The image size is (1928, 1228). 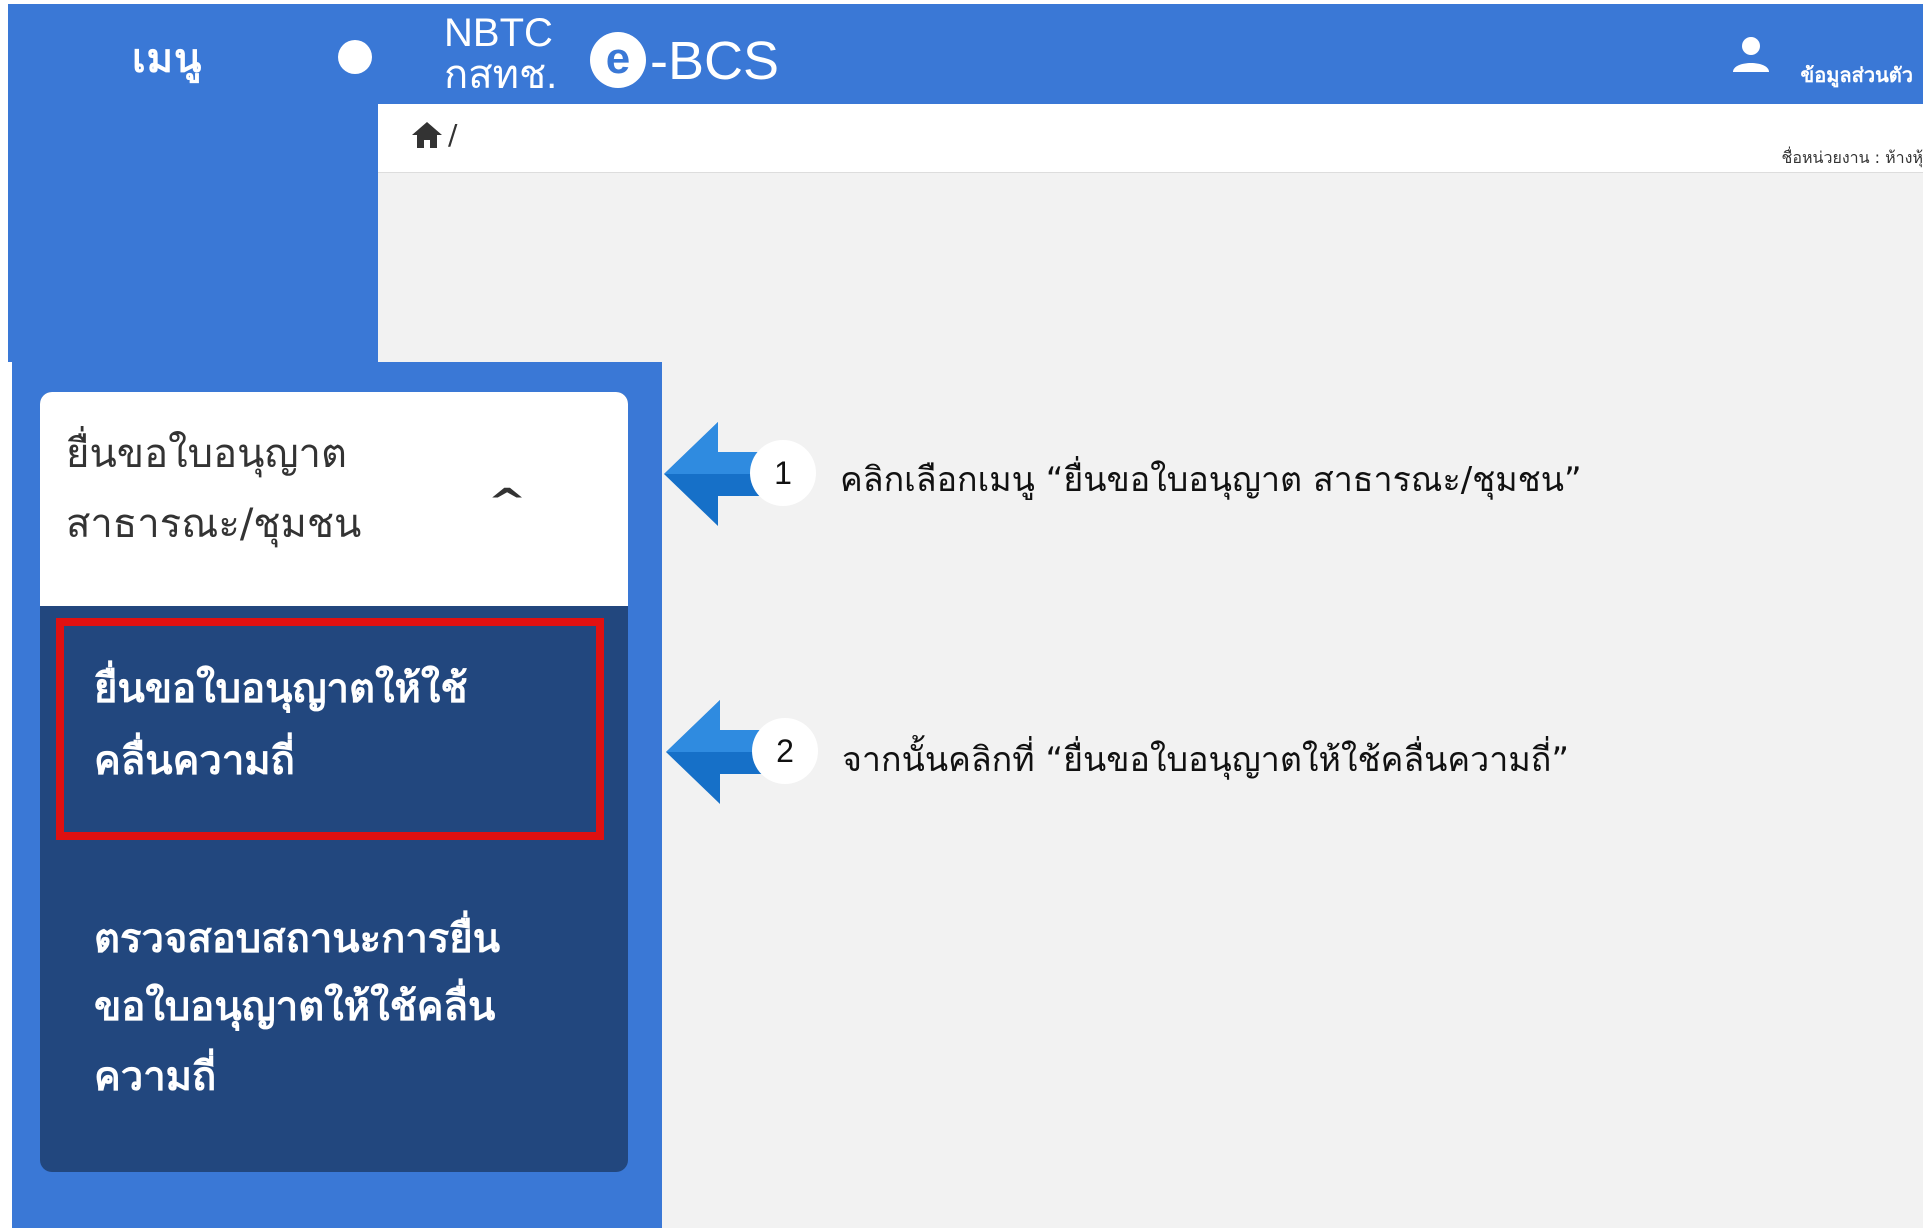 I want to click on menu-label: เมนู, so click(x=167, y=59).